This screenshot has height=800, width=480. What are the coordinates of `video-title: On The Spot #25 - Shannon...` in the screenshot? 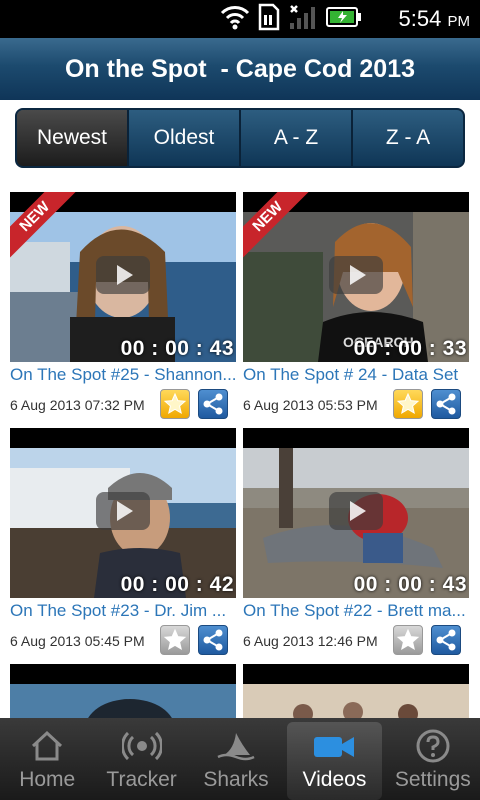 It's located at (124, 375).